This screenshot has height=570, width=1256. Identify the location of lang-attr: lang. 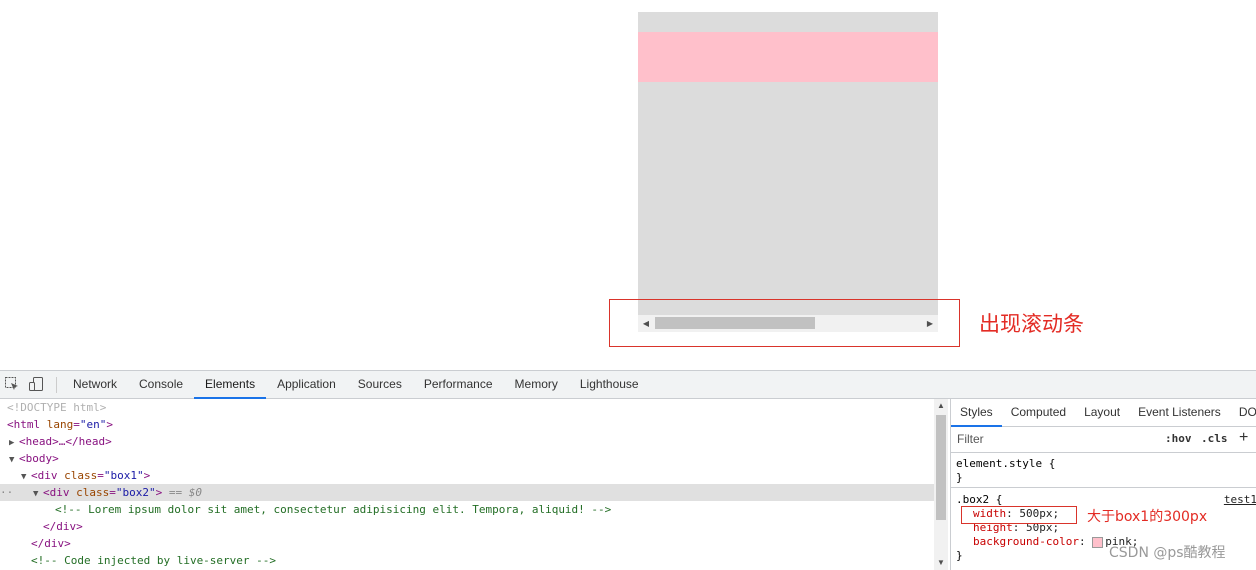
(60, 424).